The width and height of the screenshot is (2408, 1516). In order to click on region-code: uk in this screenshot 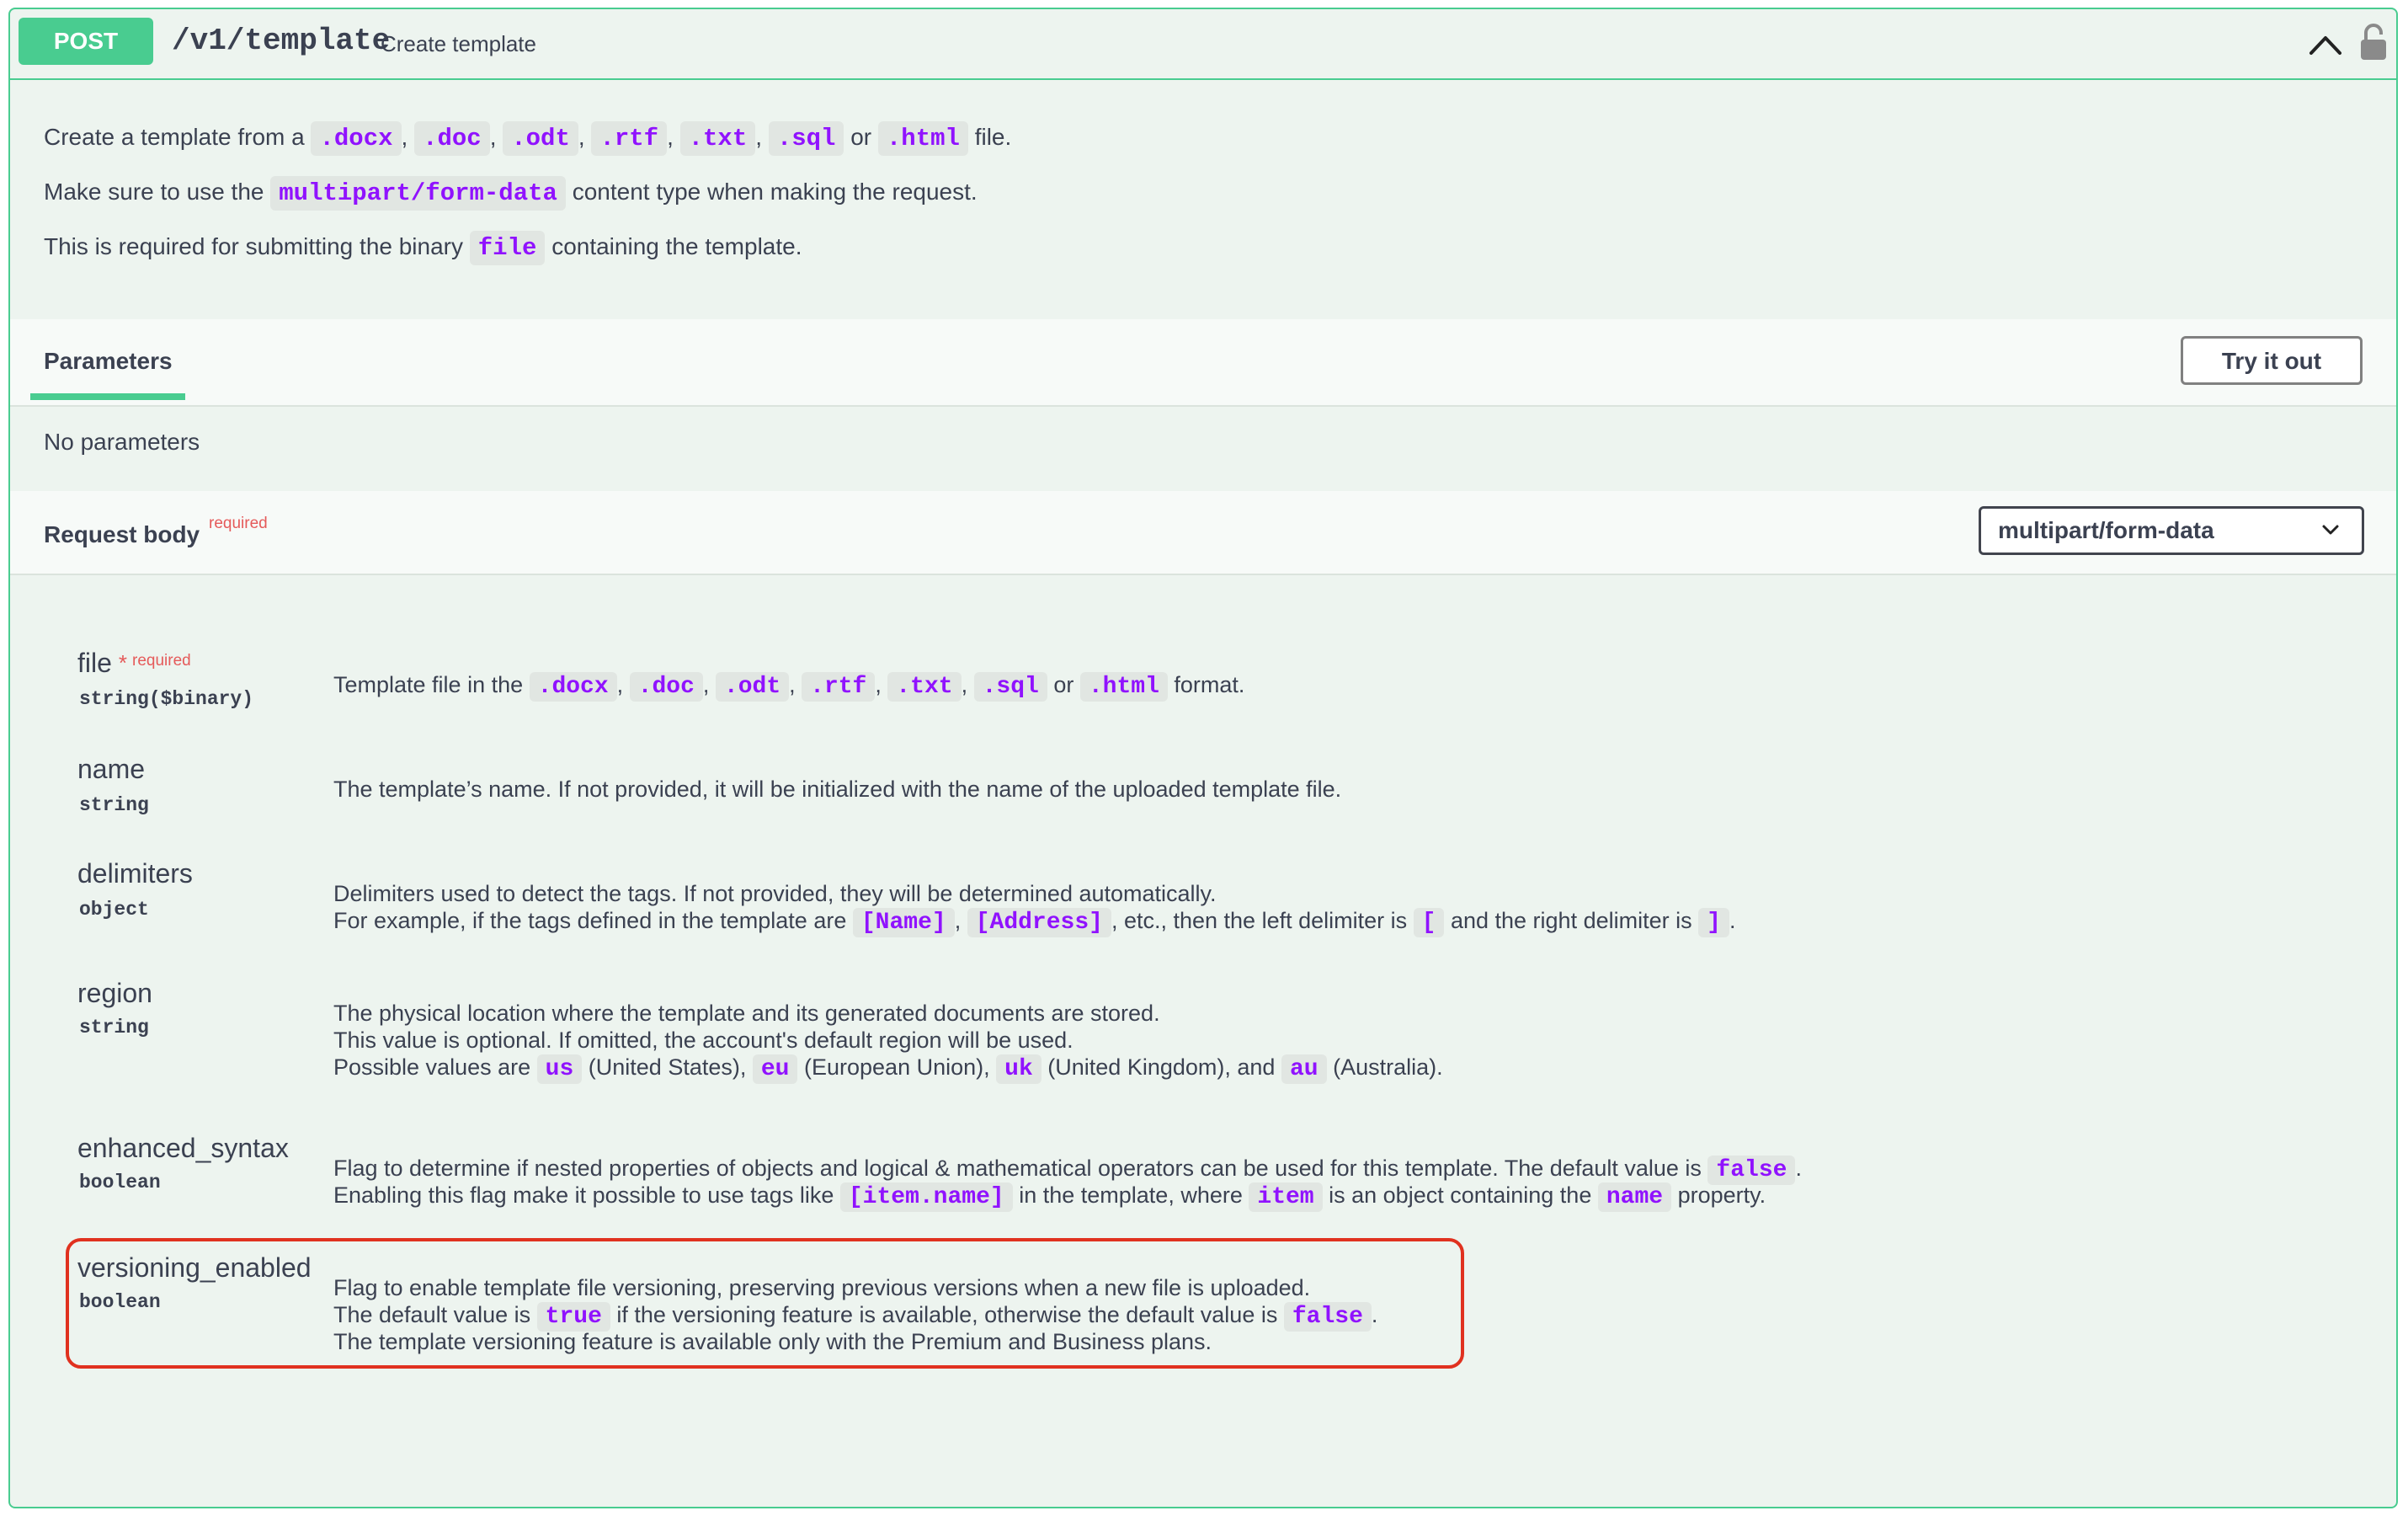, I will do `click(1019, 1069)`.